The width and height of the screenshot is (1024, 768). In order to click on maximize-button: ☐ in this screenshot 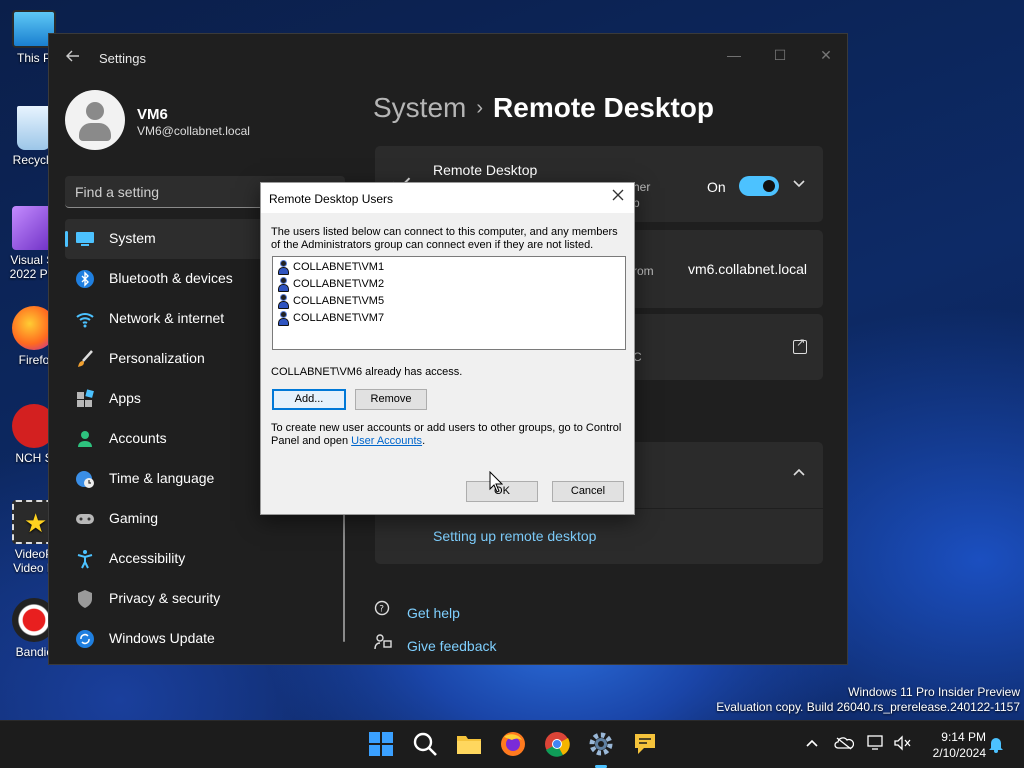, I will do `click(780, 55)`.